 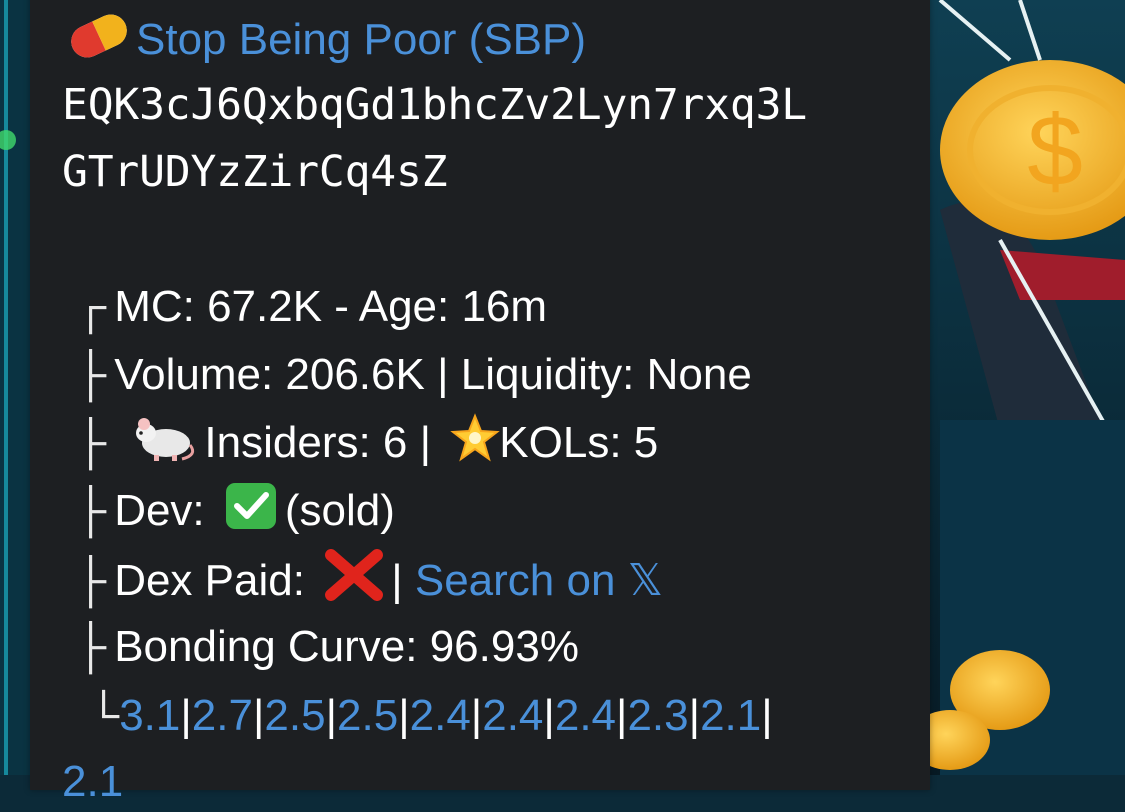 What do you see at coordinates (346, 646) in the screenshot?
I see `bonding-curve-text: Bonding Curve: 96.93%` at bounding box center [346, 646].